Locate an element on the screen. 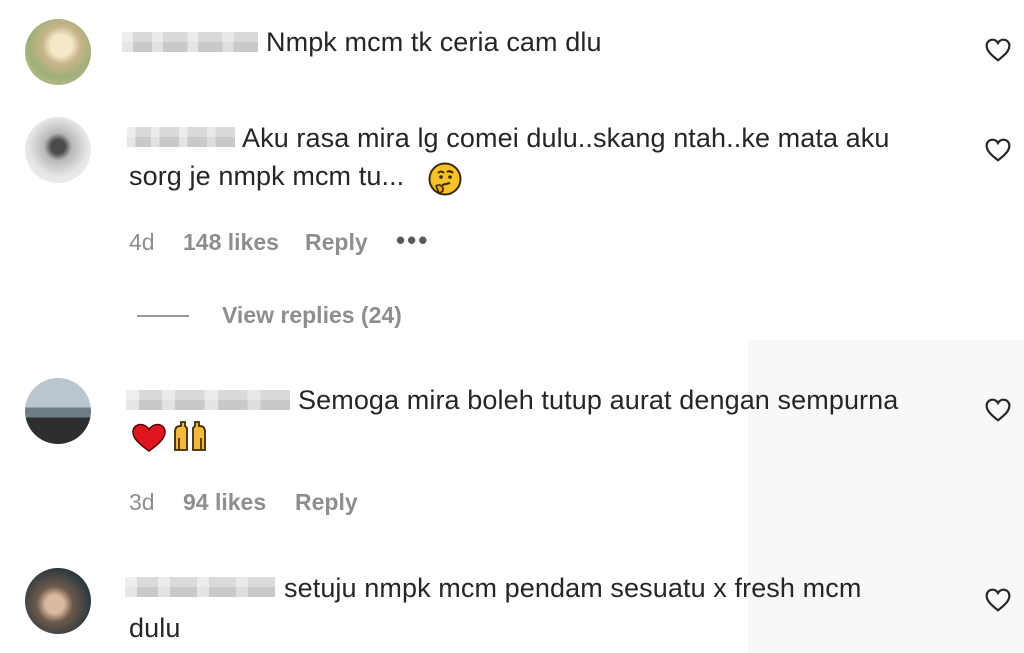 This screenshot has height=653, width=1024. comment-time: 4d is located at coordinates (142, 242).